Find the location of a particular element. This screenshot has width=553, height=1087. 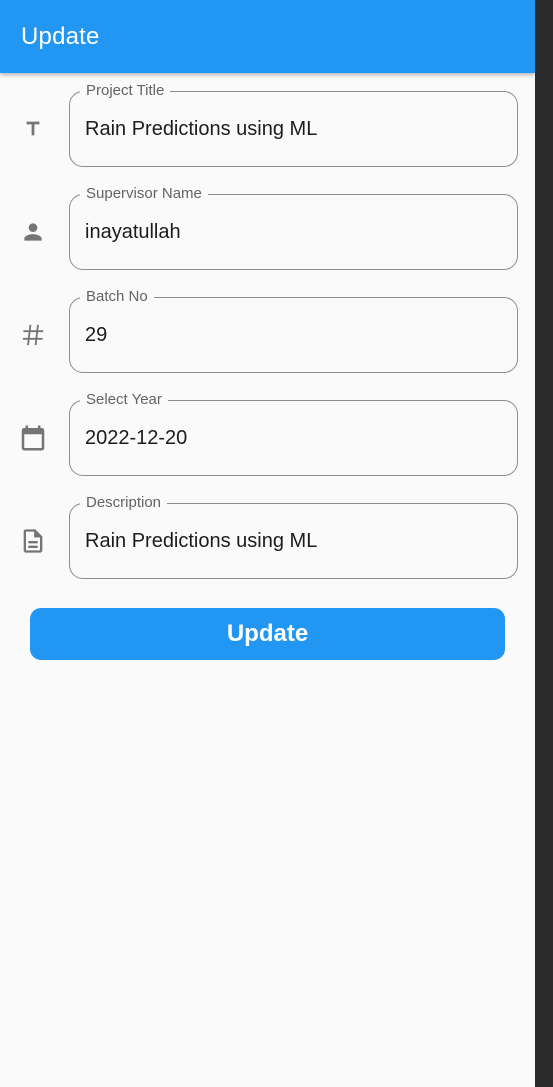

update-button: Update is located at coordinates (267, 634).